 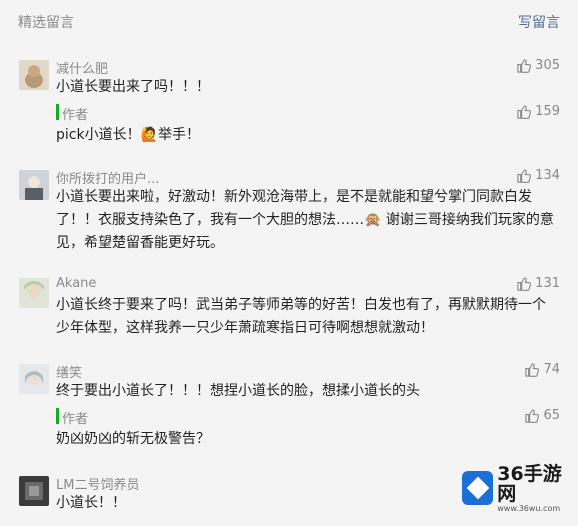 I want to click on cube-logo-icon, so click(x=478, y=488).